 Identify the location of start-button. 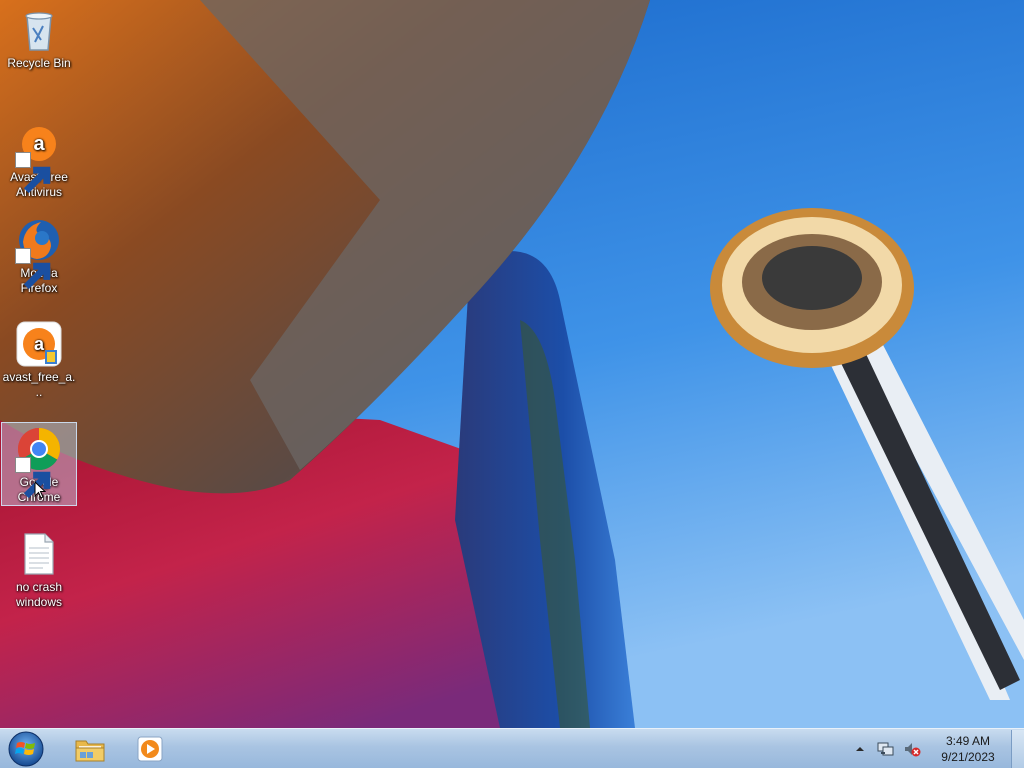
(26, 749).